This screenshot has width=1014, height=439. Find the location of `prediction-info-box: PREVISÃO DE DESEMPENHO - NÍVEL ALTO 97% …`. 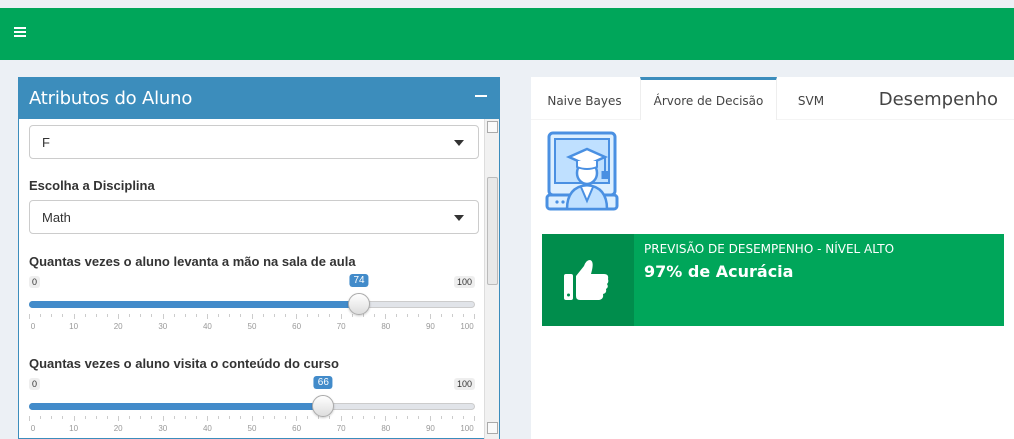

prediction-info-box: PREVISÃO DE DESEMPENHO - NÍVEL ALTO 97% … is located at coordinates (773, 280).